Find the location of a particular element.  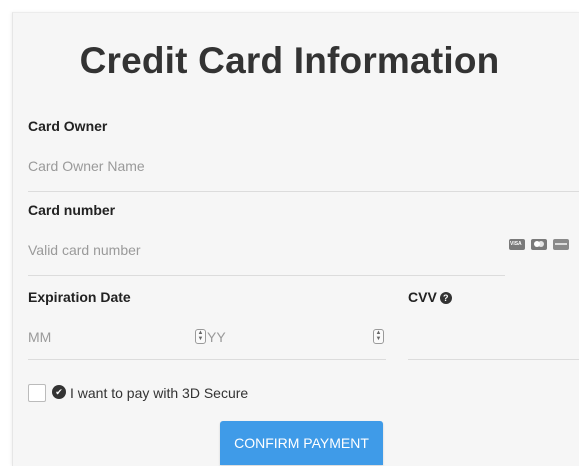

expiration-label: Expiration Date is located at coordinates (79, 297).